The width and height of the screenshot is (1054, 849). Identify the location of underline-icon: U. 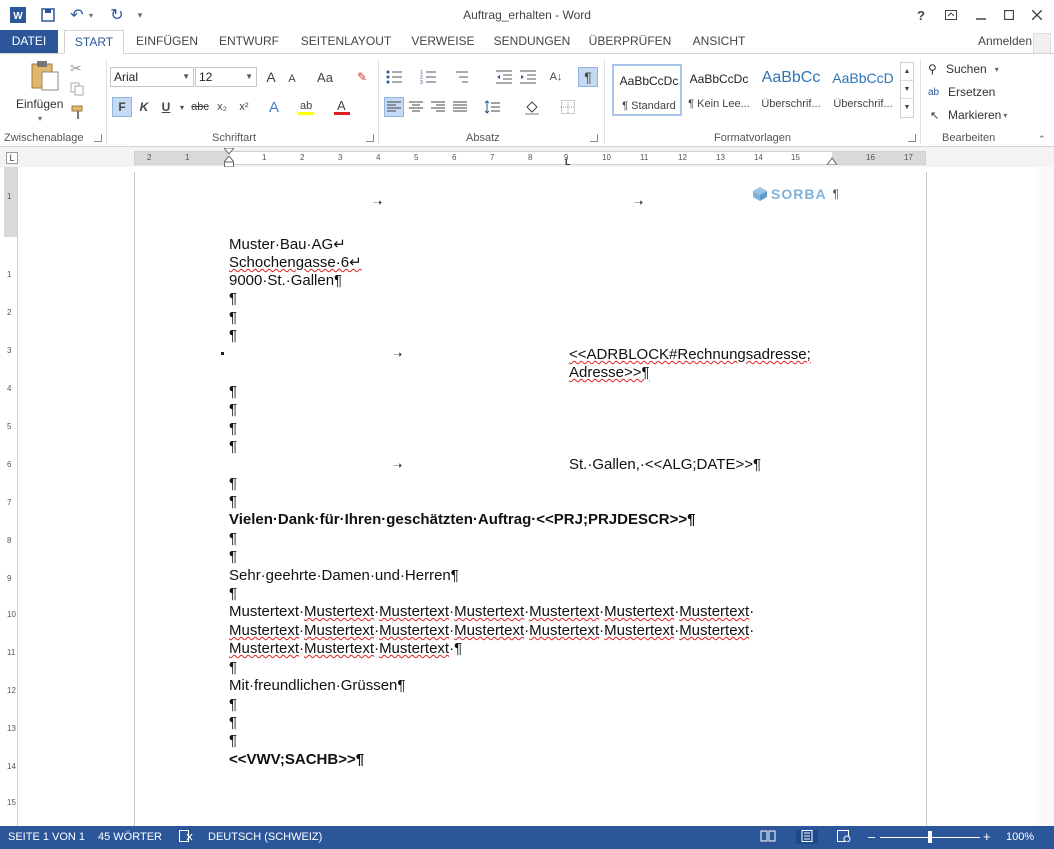
(166, 107).